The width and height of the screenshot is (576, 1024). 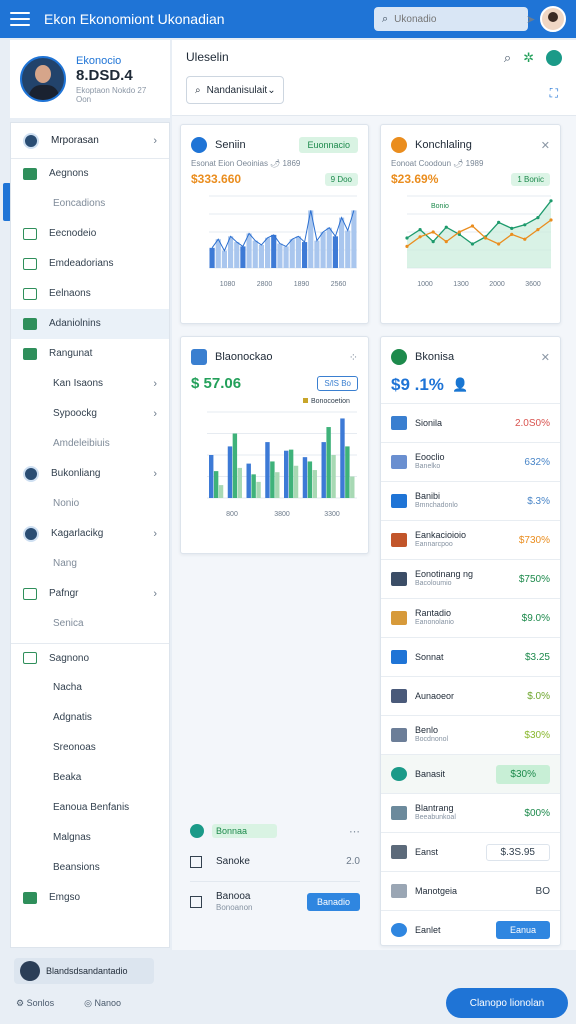 What do you see at coordinates (470, 500) in the screenshot?
I see `ranking-row: Banibi Bmnchadonlo $.3%` at bounding box center [470, 500].